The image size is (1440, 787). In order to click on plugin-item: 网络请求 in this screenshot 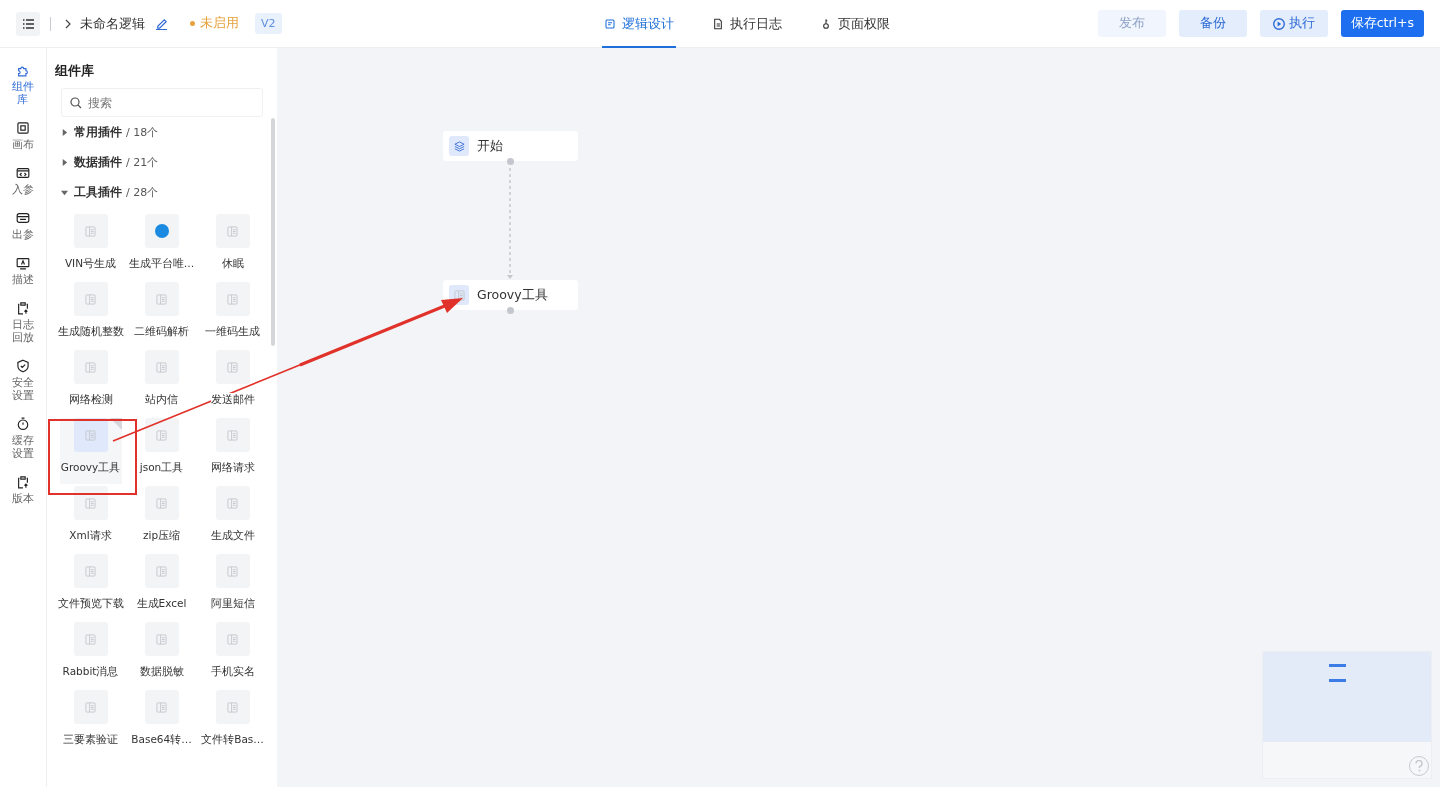, I will do `click(232, 451)`.